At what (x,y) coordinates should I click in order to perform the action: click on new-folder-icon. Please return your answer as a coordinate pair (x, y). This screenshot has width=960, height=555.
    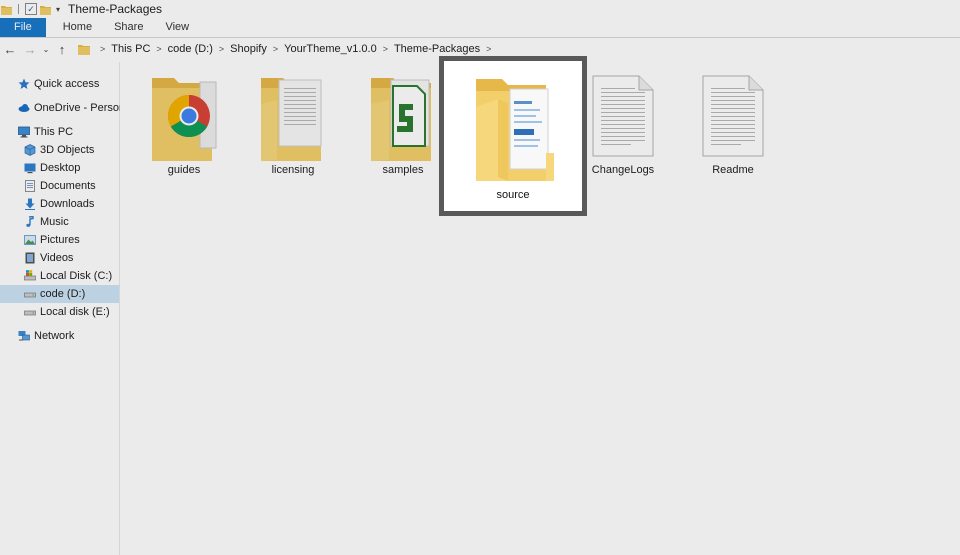
    Looking at the image, I should click on (45, 9).